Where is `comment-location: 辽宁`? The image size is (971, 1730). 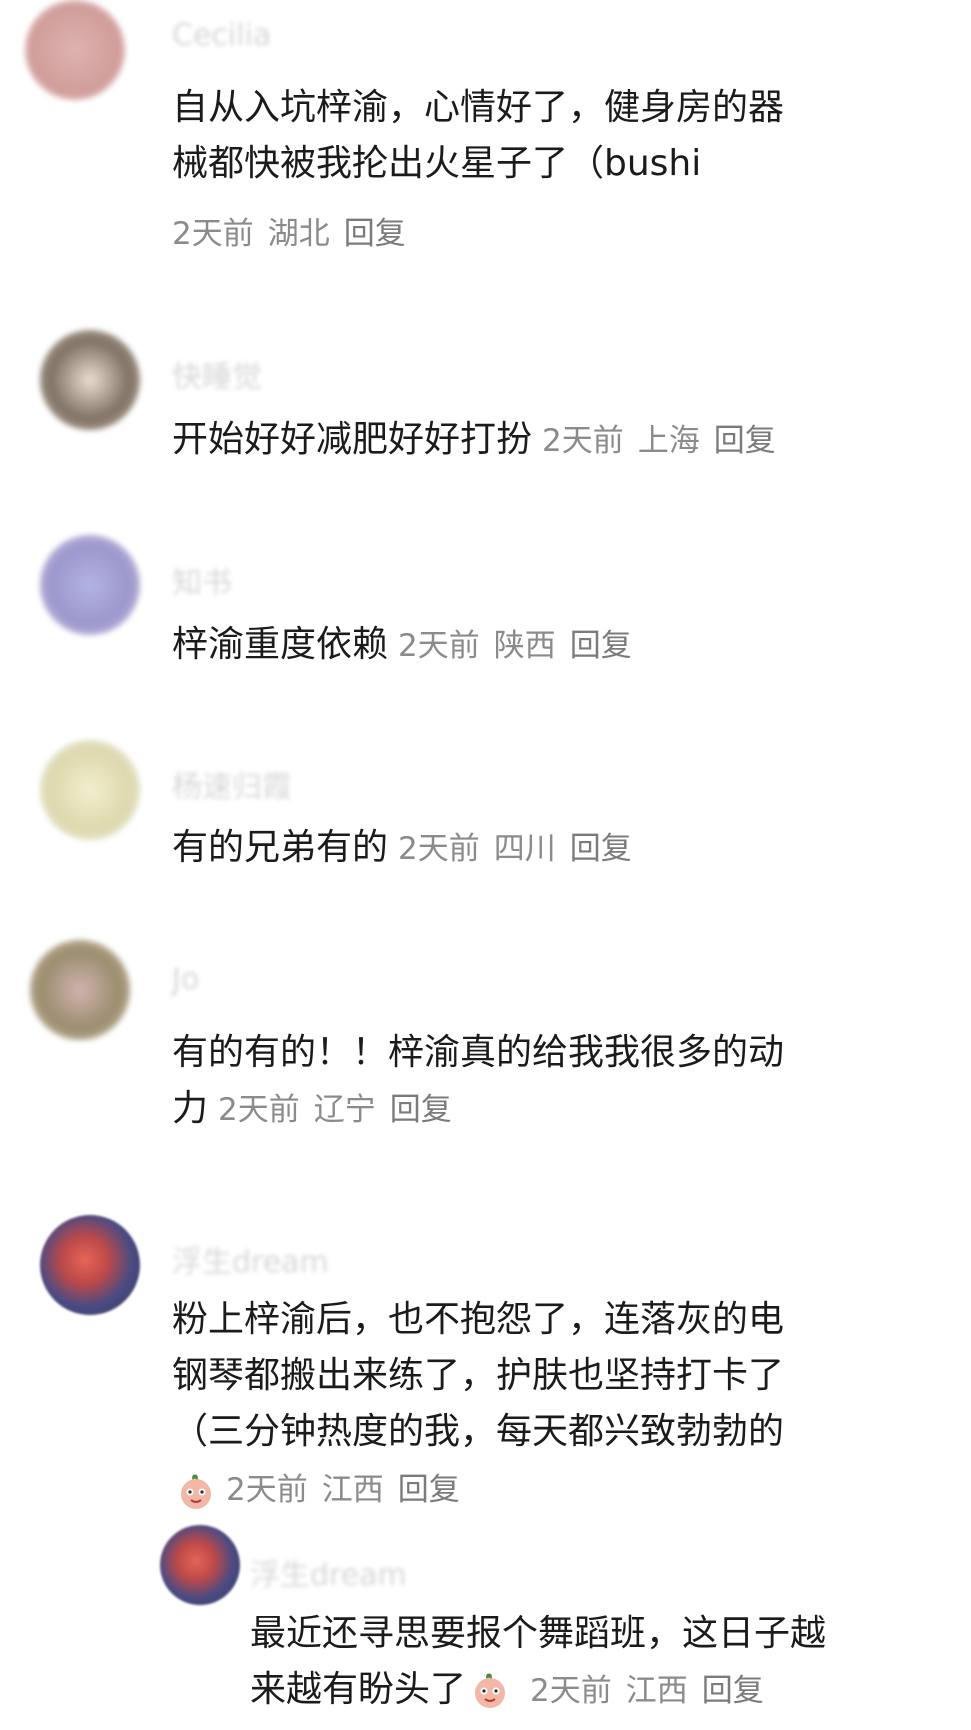
comment-location: 辽宁 is located at coordinates (344, 1110).